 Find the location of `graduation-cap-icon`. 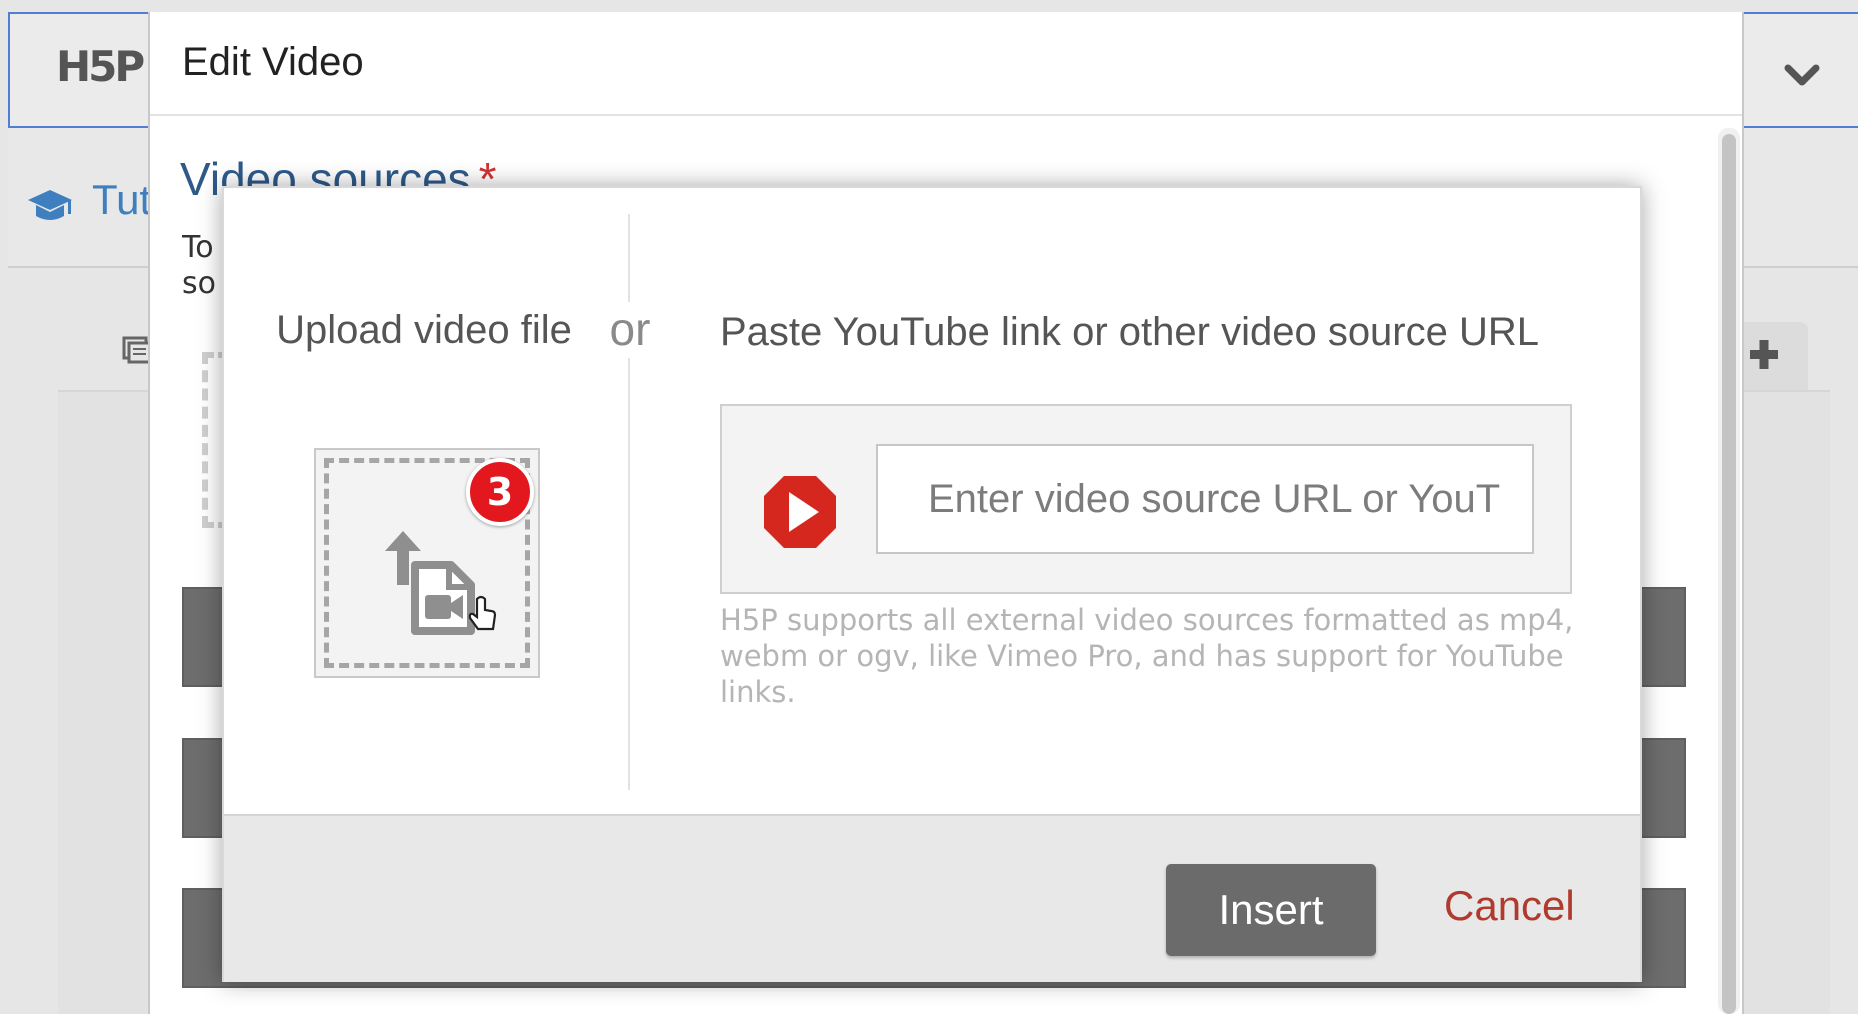

graduation-cap-icon is located at coordinates (50, 205).